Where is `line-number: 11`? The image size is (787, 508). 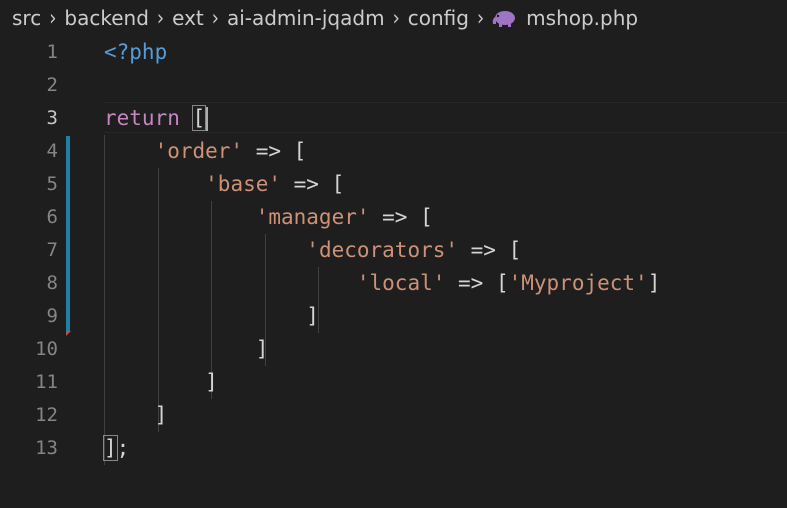
line-number: 11 is located at coordinates (46, 382).